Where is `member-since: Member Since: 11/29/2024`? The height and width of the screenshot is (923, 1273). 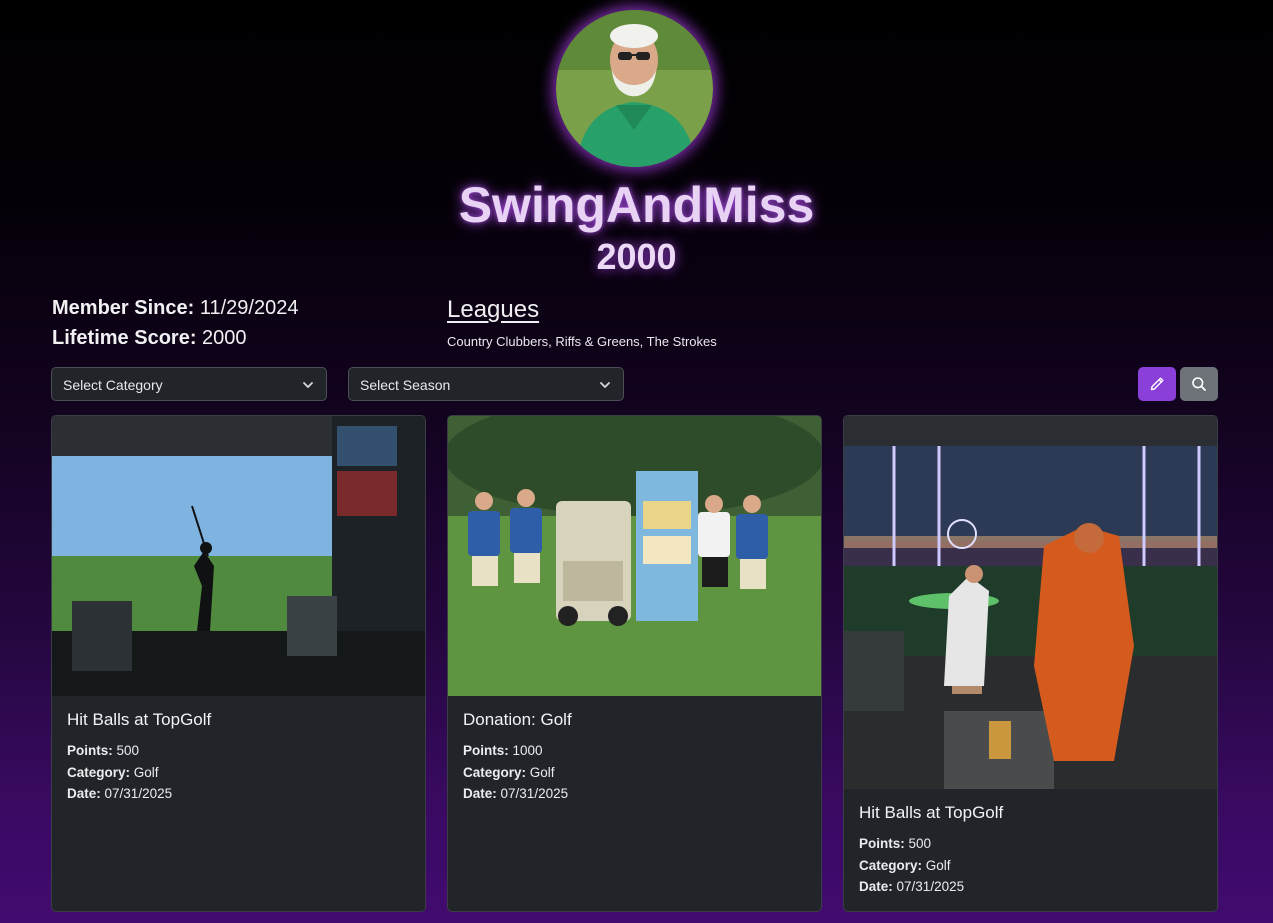
member-since: Member Since: 11/29/2024 is located at coordinates (175, 308).